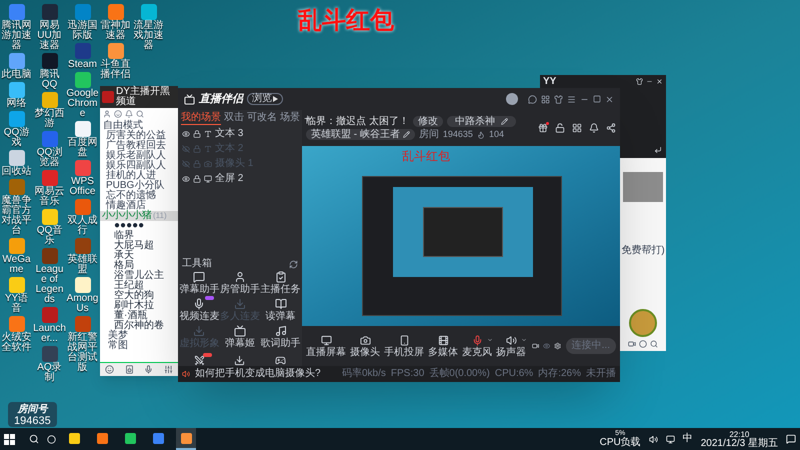 The image size is (800, 450). I want to click on source-row: 文本 3, so click(240, 133).